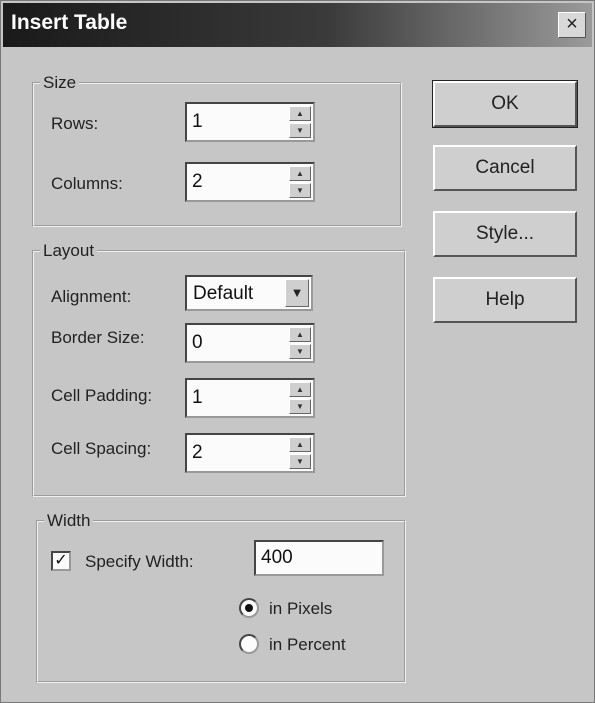  What do you see at coordinates (250, 122) in the screenshot?
I see `rows-stepper: 1 ▲ ▼` at bounding box center [250, 122].